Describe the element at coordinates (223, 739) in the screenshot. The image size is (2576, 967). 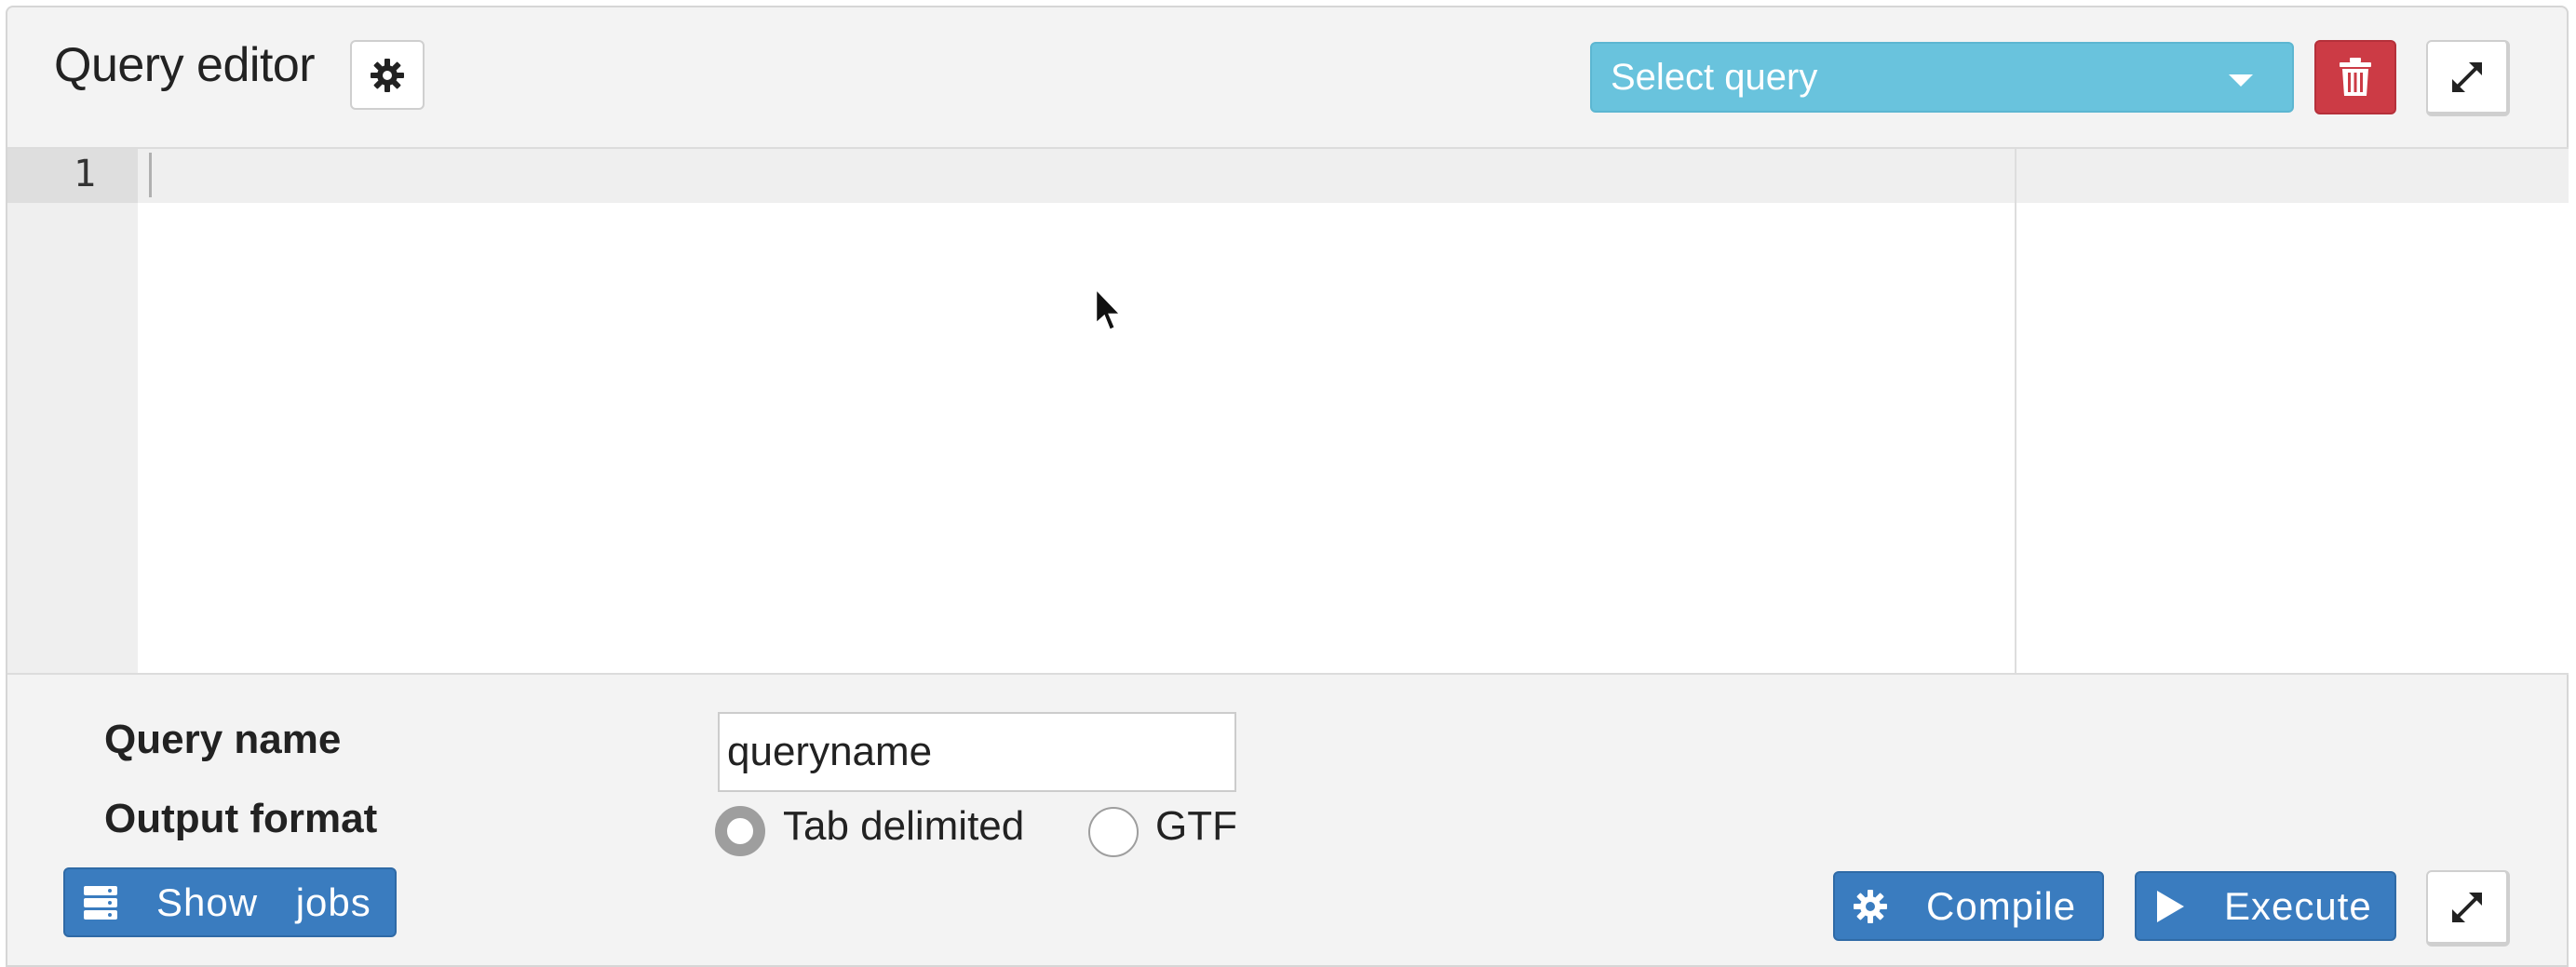
I see `query-name-label: Query name` at that location.